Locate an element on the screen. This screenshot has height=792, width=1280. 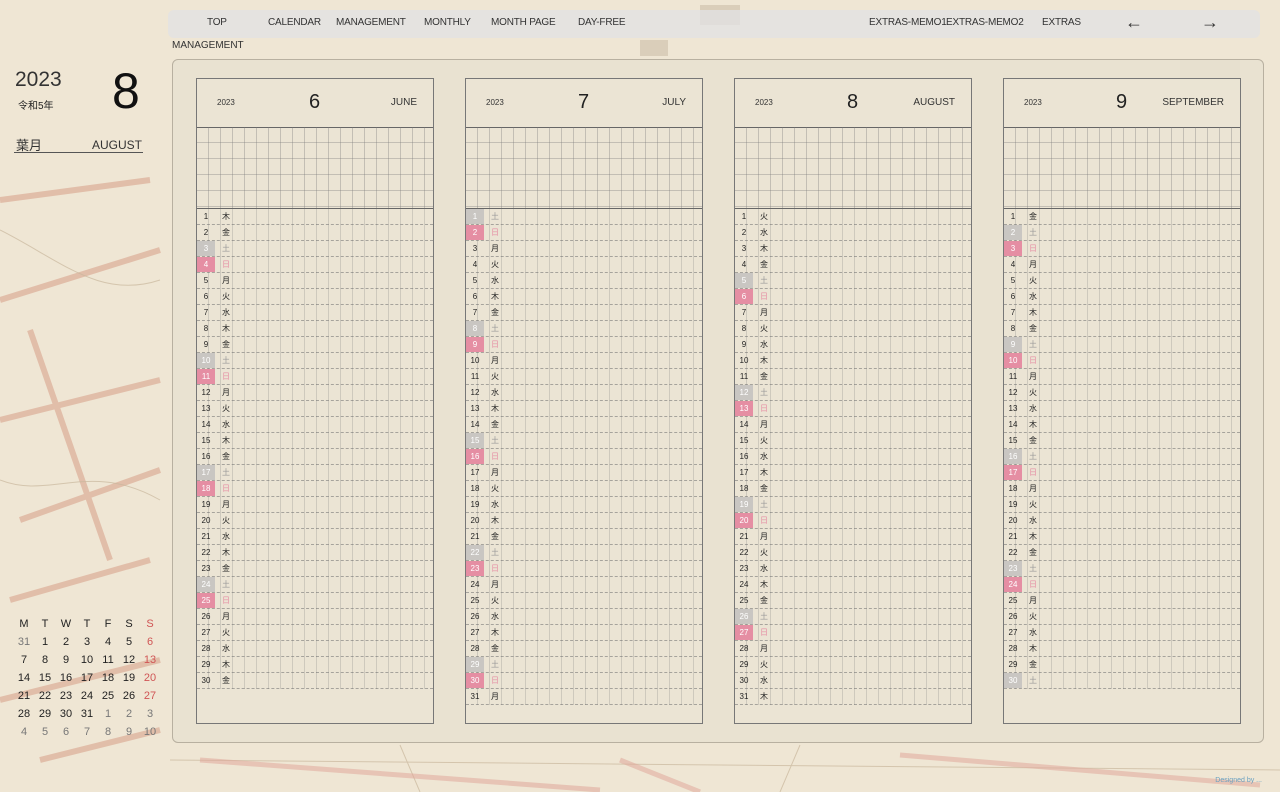
day-row: 13 火 is located at coordinates (315, 409).